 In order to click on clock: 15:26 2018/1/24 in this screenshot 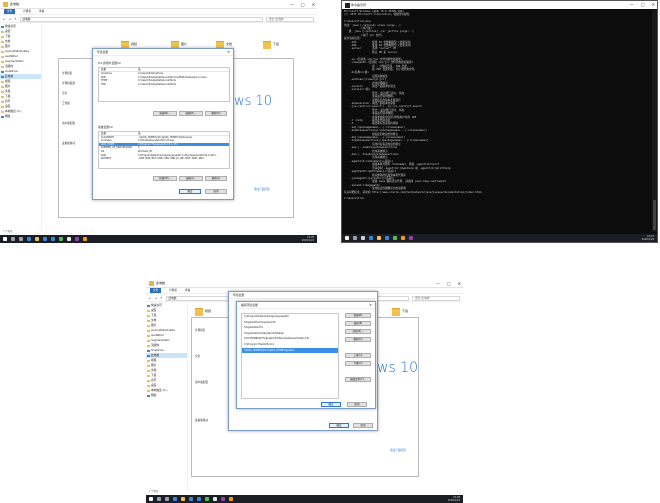, I will do `click(308, 239)`.